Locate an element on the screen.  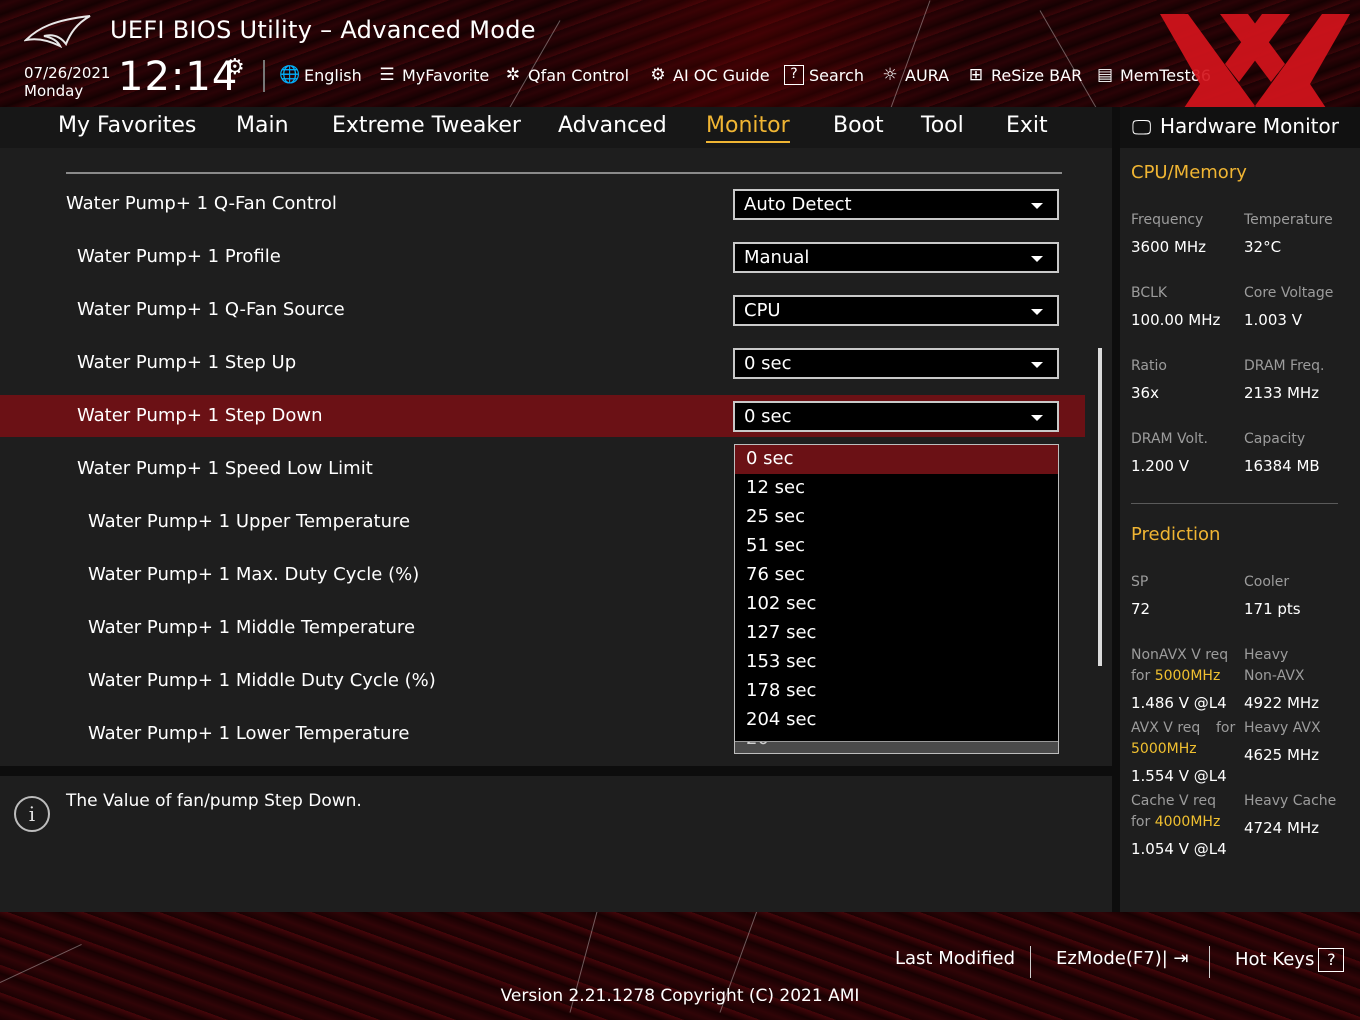
header-english-button: 🌐 English is located at coordinates (320, 75).